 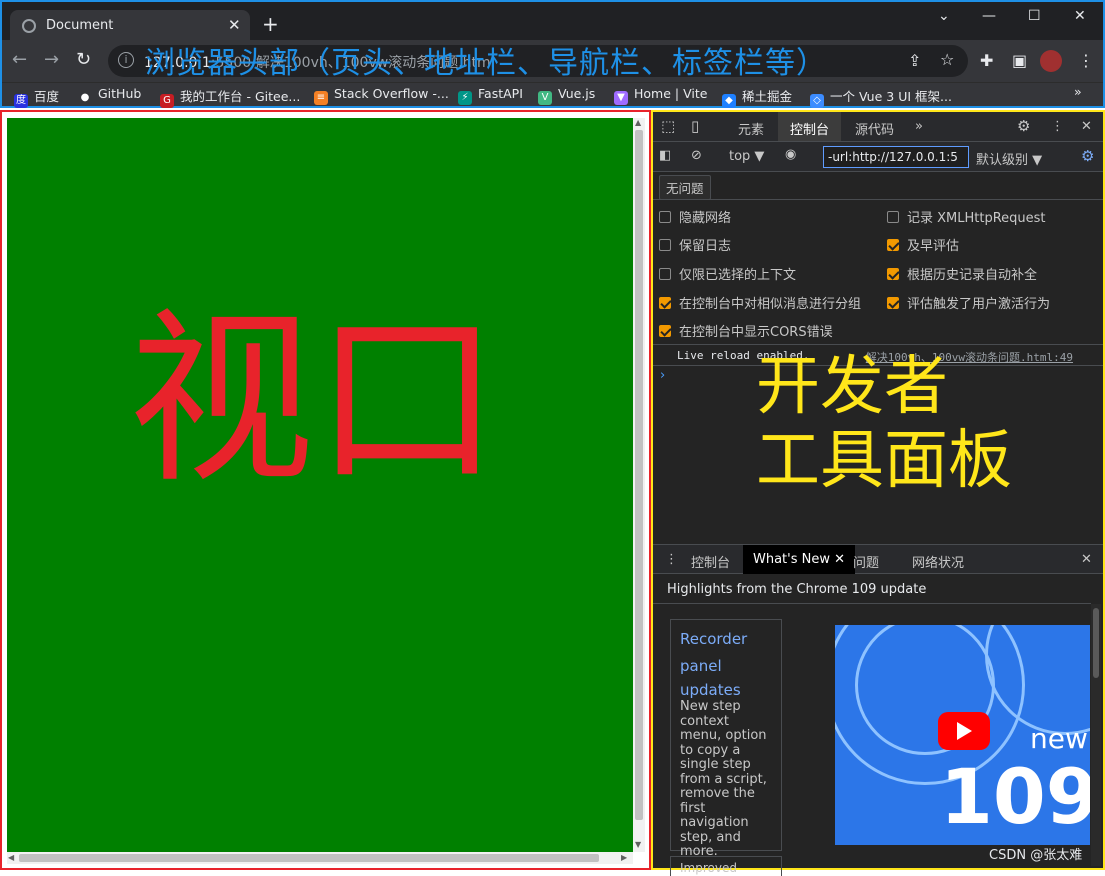 I want to click on bookmark-item: ● GitHub, so click(x=110, y=95).